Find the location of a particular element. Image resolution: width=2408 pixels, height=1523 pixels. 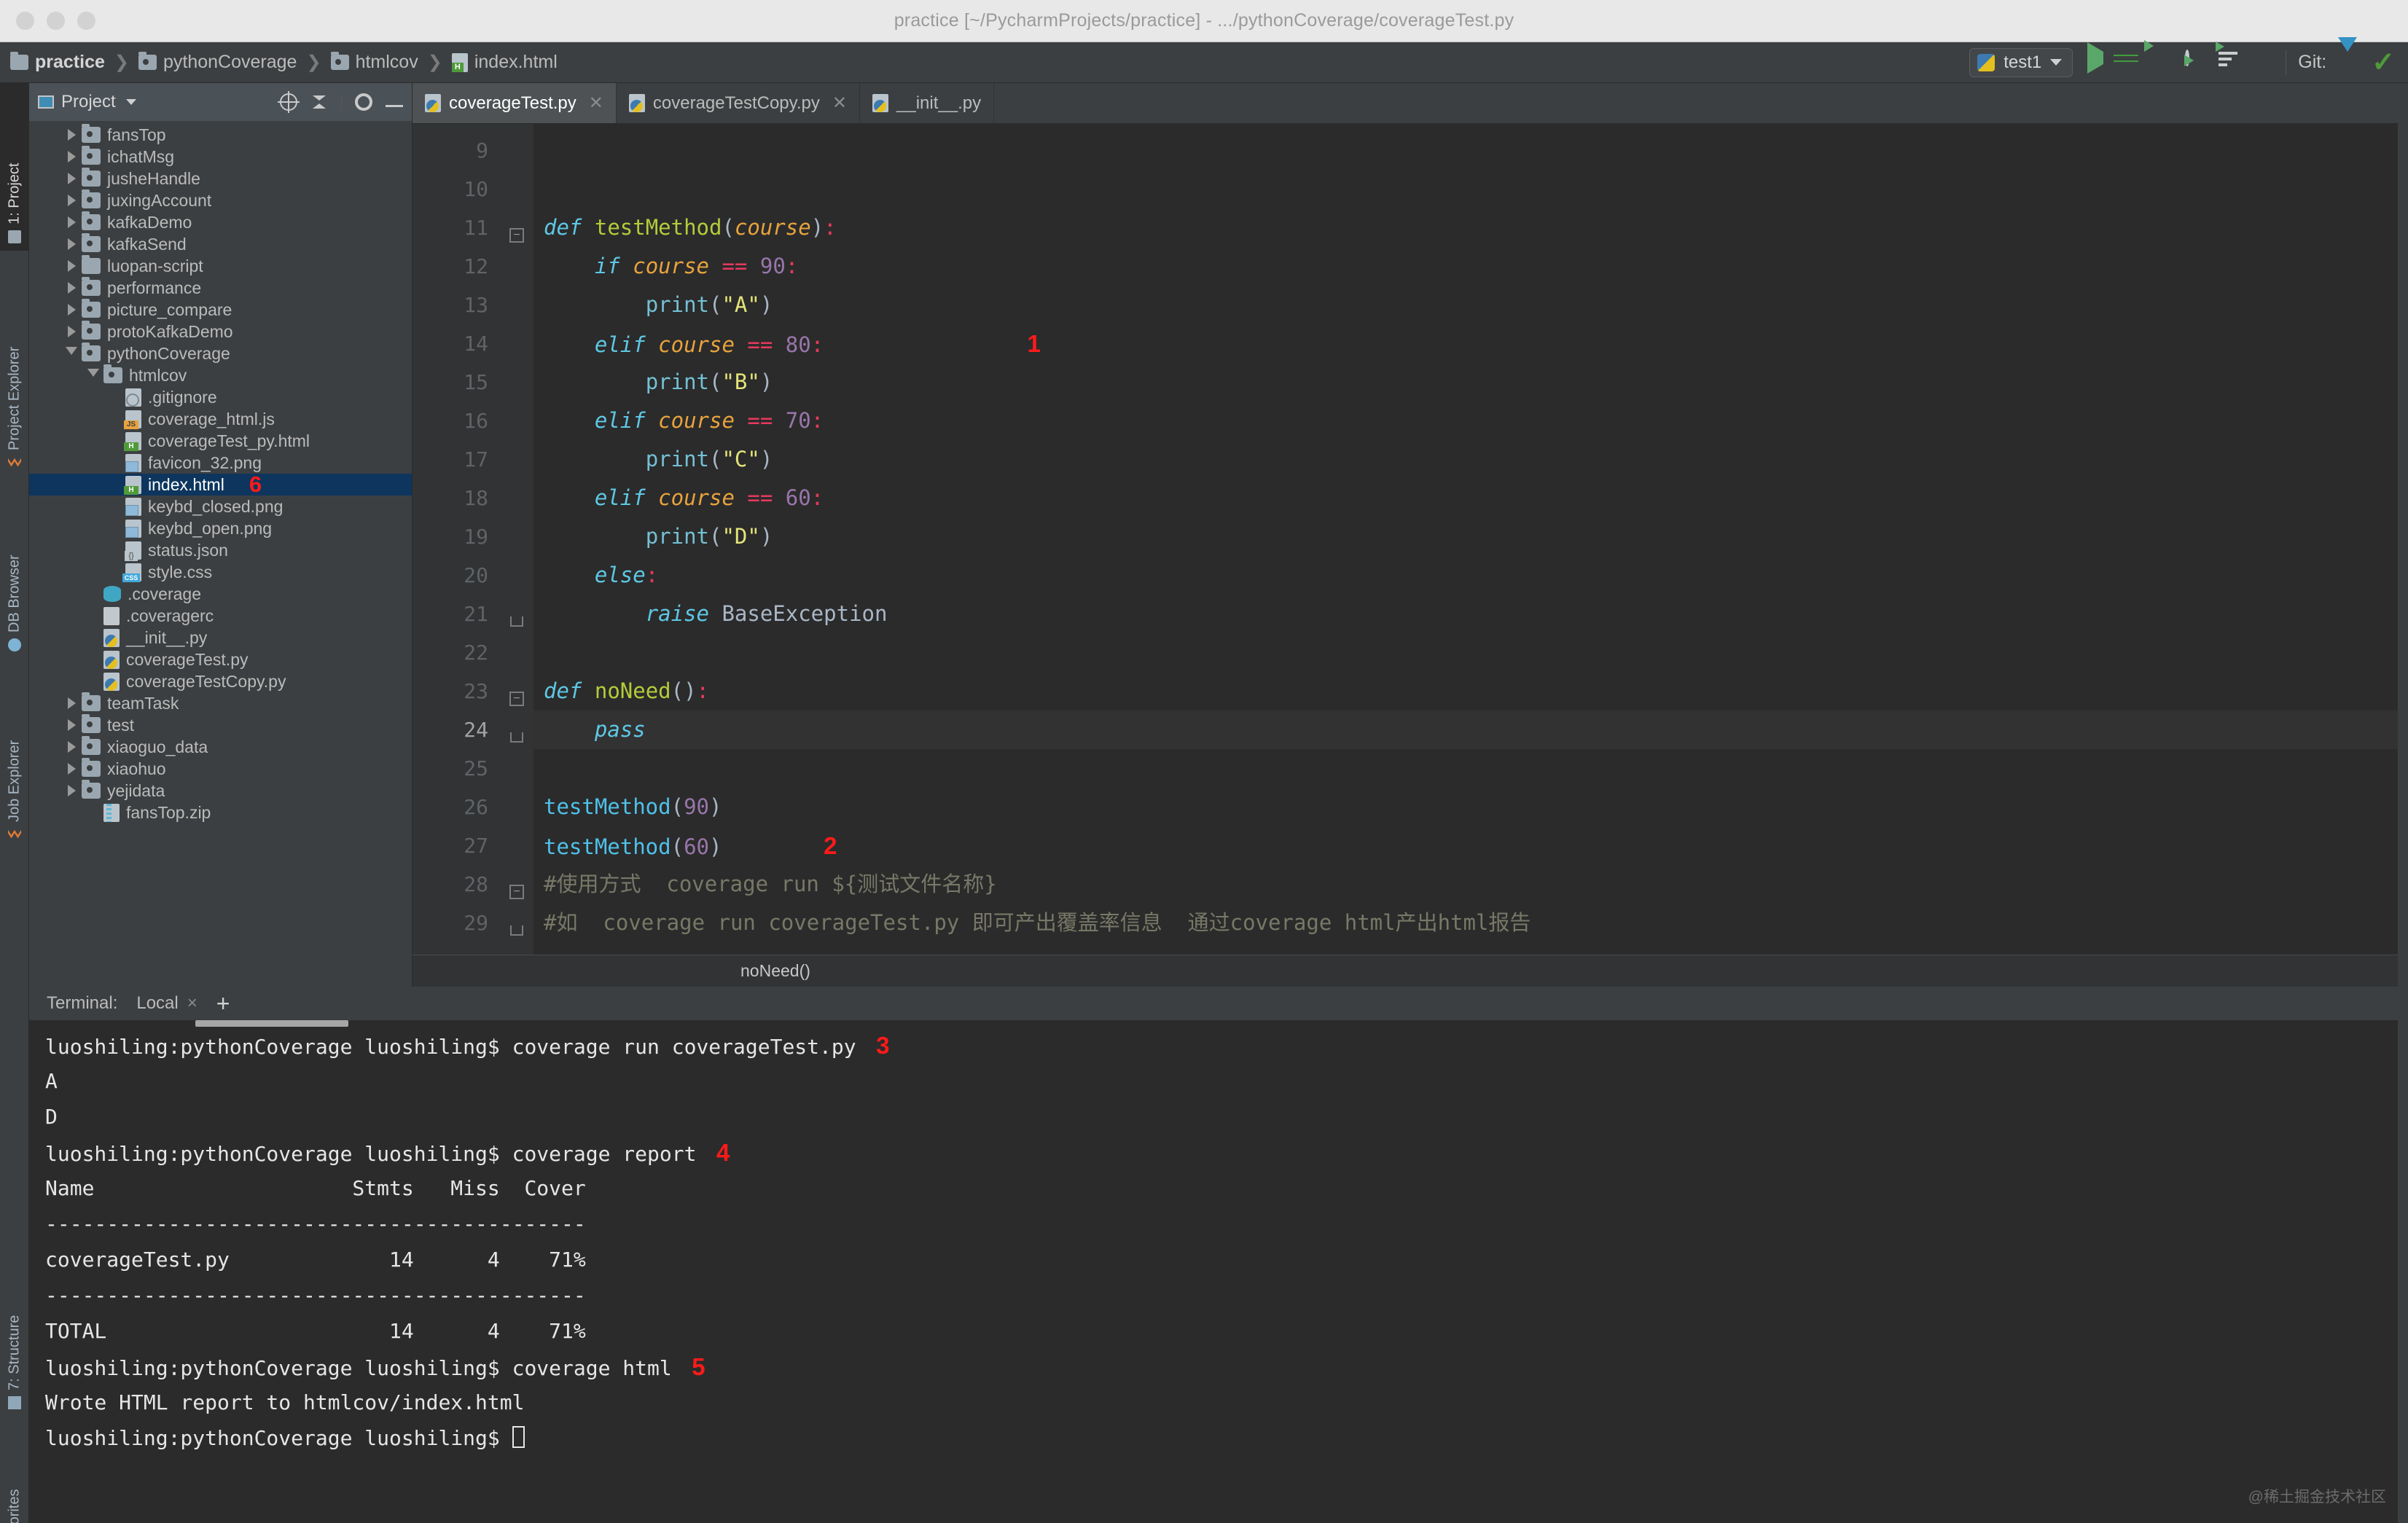

editor-tab: coverageTest.py ✕ is located at coordinates (515, 103).